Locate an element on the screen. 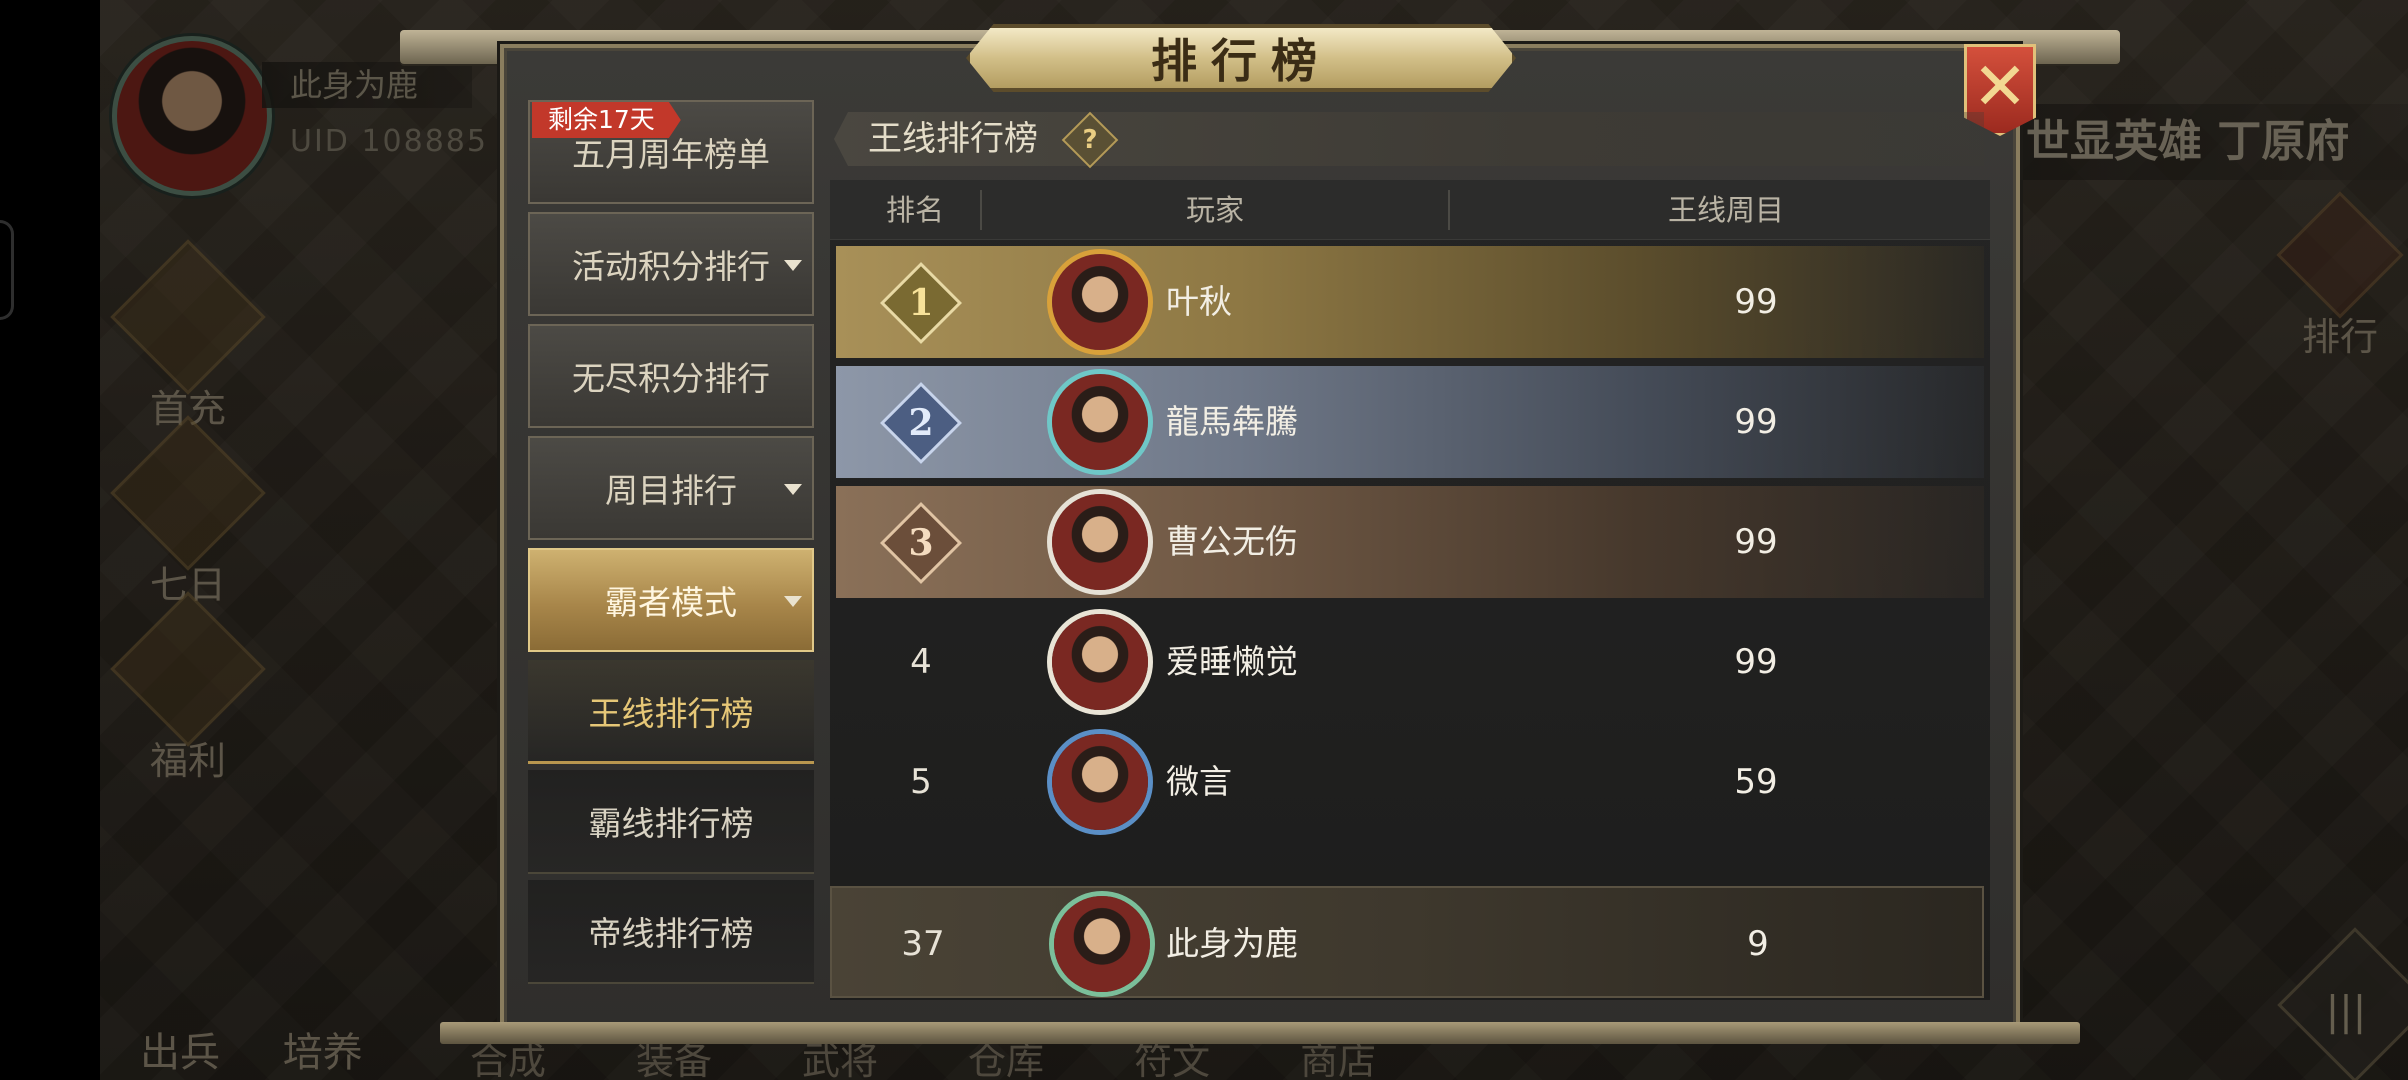 This screenshot has height=1080, width=2408. score-value: 9 is located at coordinates (1758, 944).